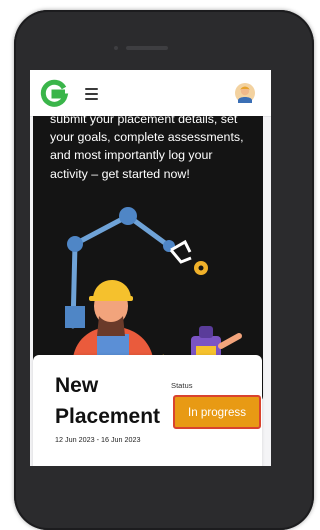 The height and width of the screenshot is (530, 320). Describe the element at coordinates (91, 94) in the screenshot. I see `hamburger-menu-icon` at that location.